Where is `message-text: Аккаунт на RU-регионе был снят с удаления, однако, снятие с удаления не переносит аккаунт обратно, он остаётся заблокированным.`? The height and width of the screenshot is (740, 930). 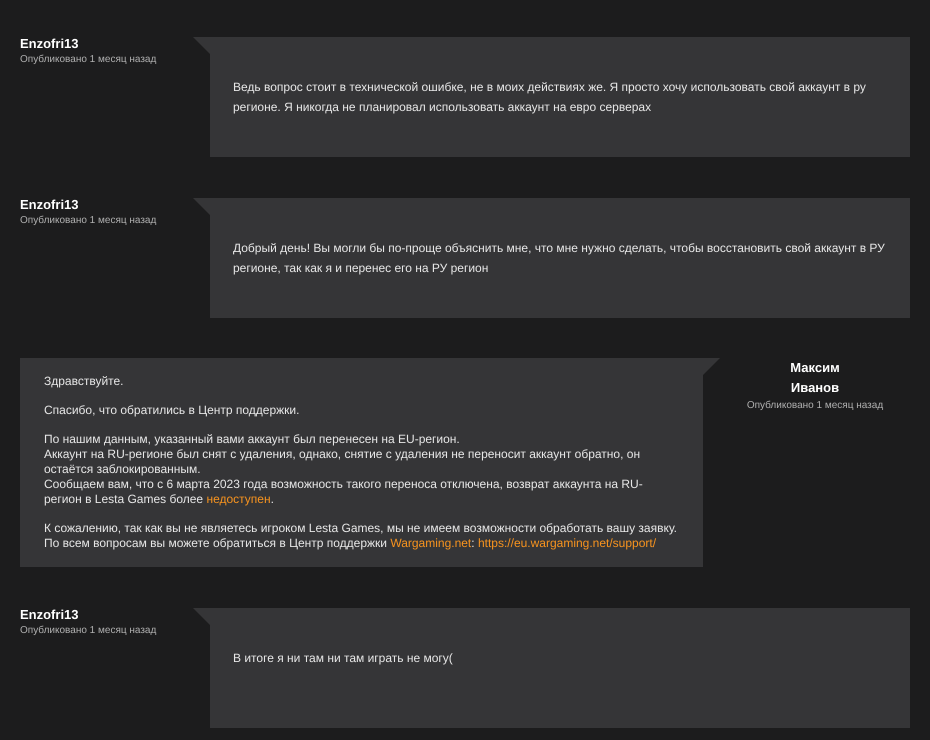
message-text: Аккаунт на RU-регионе был снят с удаления, однако, снятие с удаления не переносит аккаунт обратно, он остаётся заблокированным. is located at coordinates (343, 462).